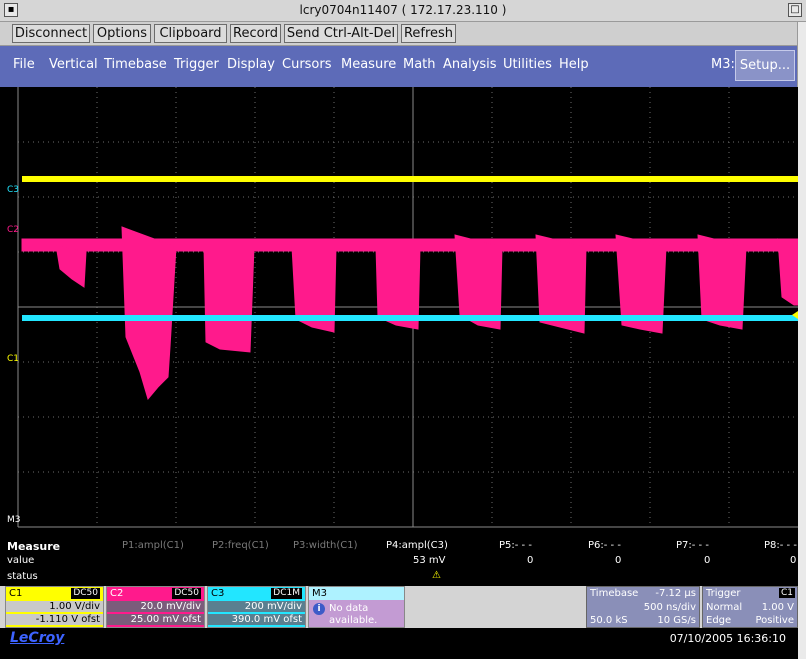 This screenshot has width=806, height=659. I want to click on menu-analysis: Analysis, so click(470, 64).